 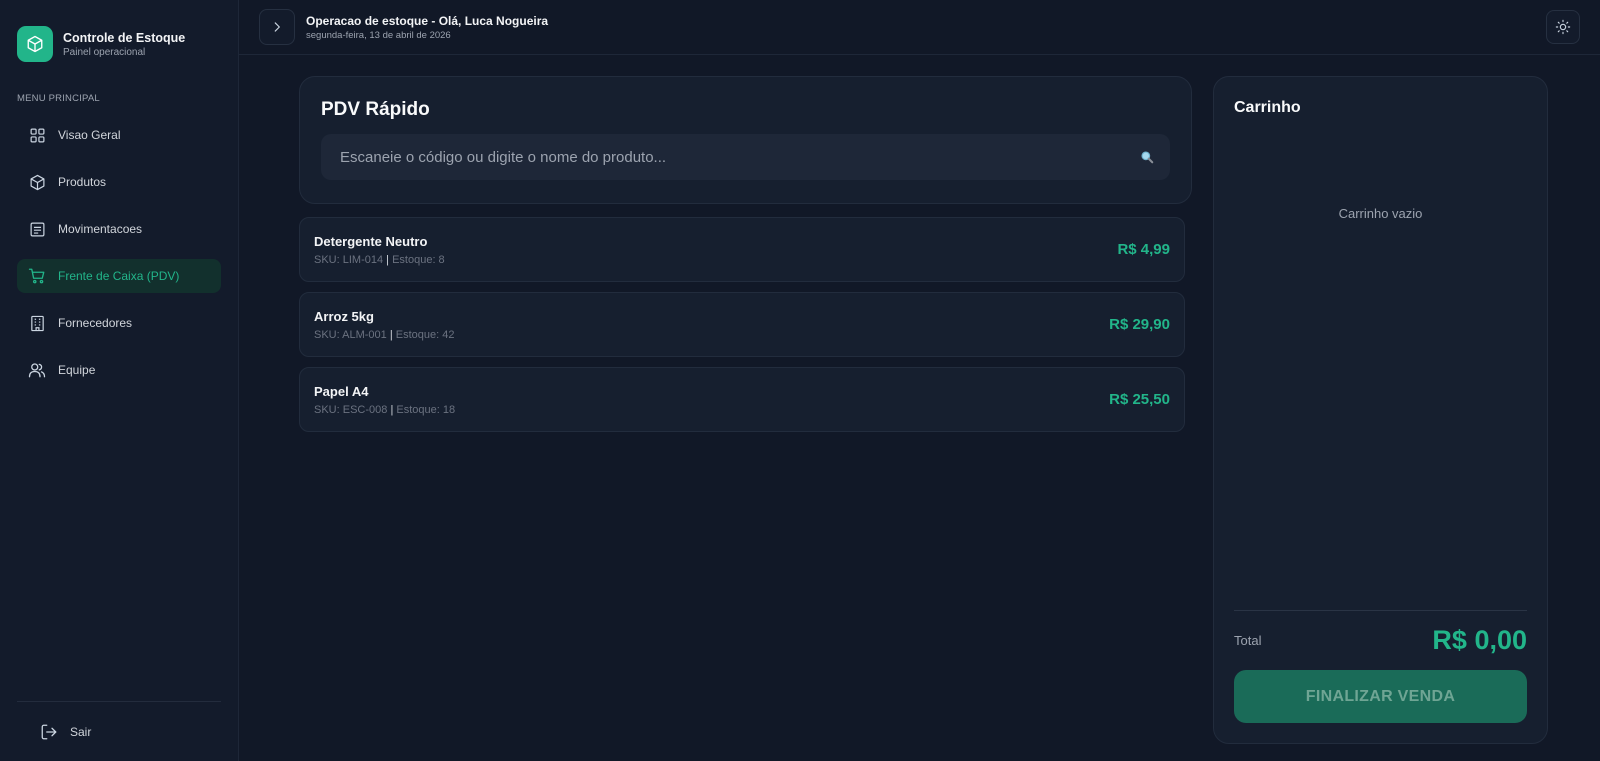 What do you see at coordinates (119, 731) in the screenshot?
I see `sidebar-footer: Sair` at bounding box center [119, 731].